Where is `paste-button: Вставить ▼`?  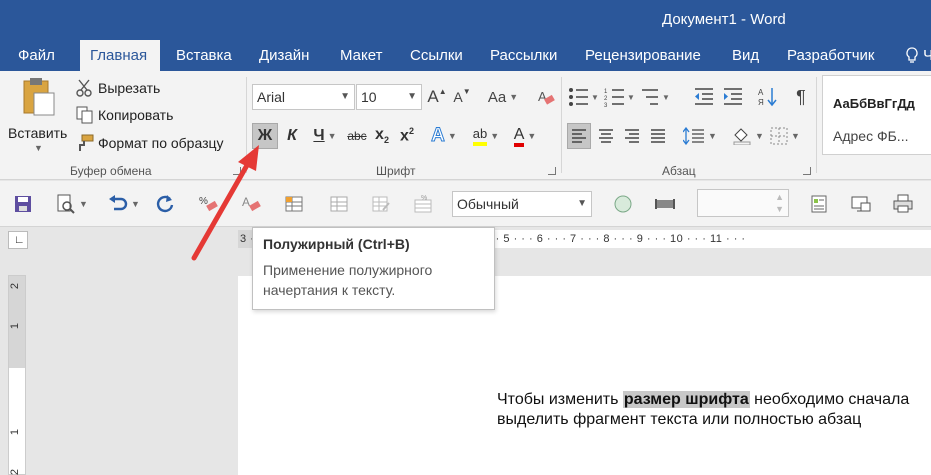
paste-button: Вставить ▼ is located at coordinates (37, 117).